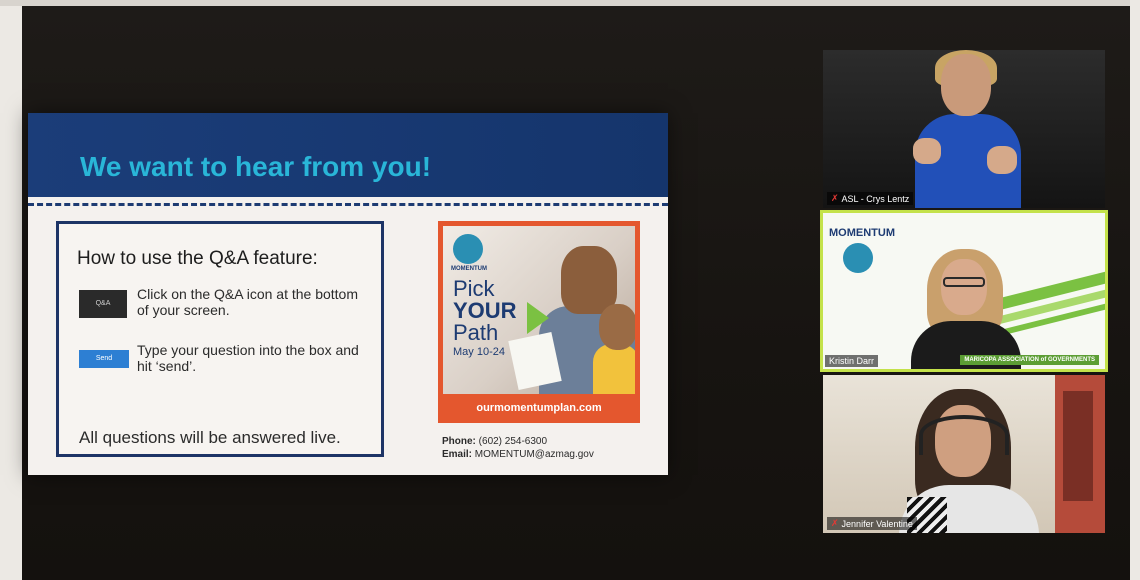 The height and width of the screenshot is (580, 1140). Describe the element at coordinates (539, 408) in the screenshot. I see `poster-url: ourmomentumplan.com` at that location.